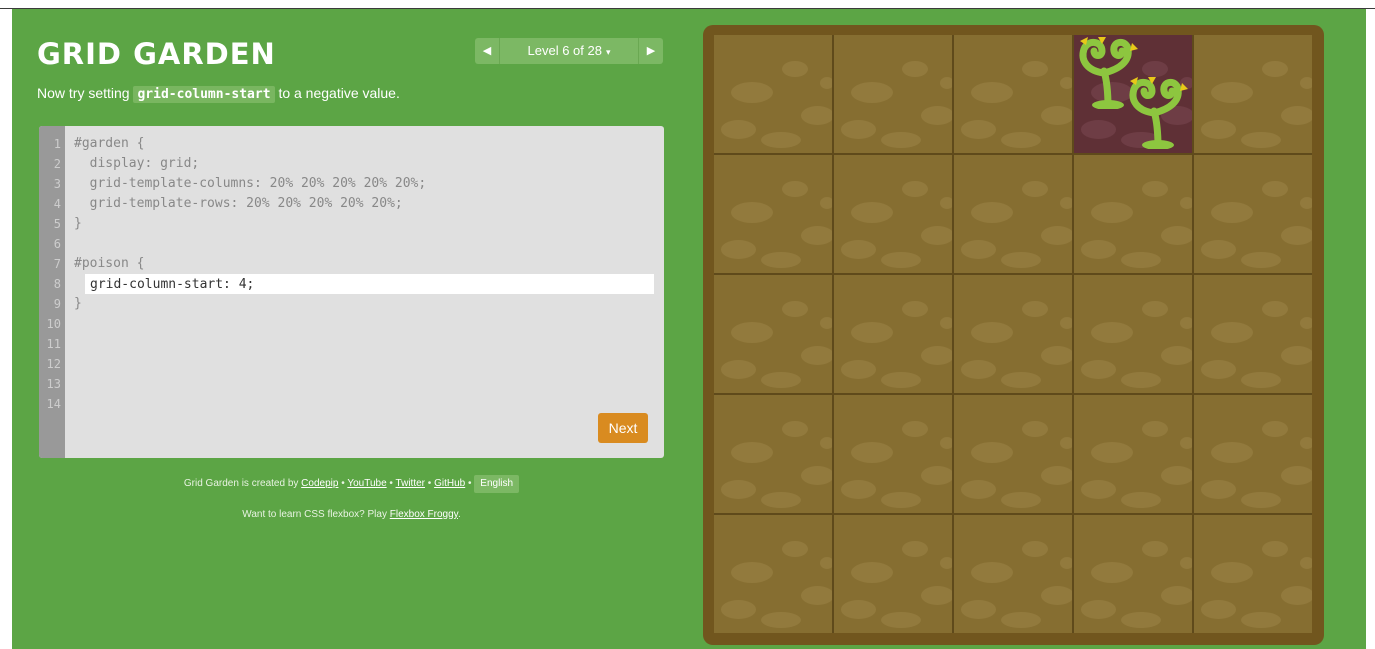 The height and width of the screenshot is (649, 1375). Describe the element at coordinates (487, 51) in the screenshot. I see `previous-level-button: ◀` at that location.